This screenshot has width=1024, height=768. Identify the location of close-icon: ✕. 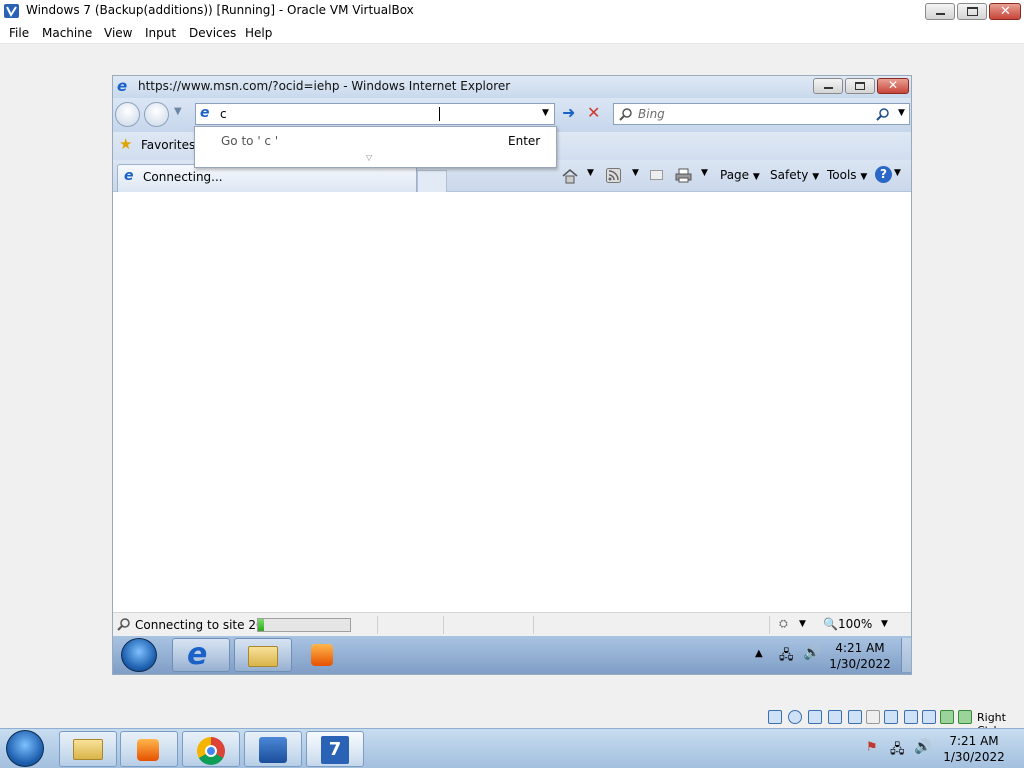
(1005, 11).